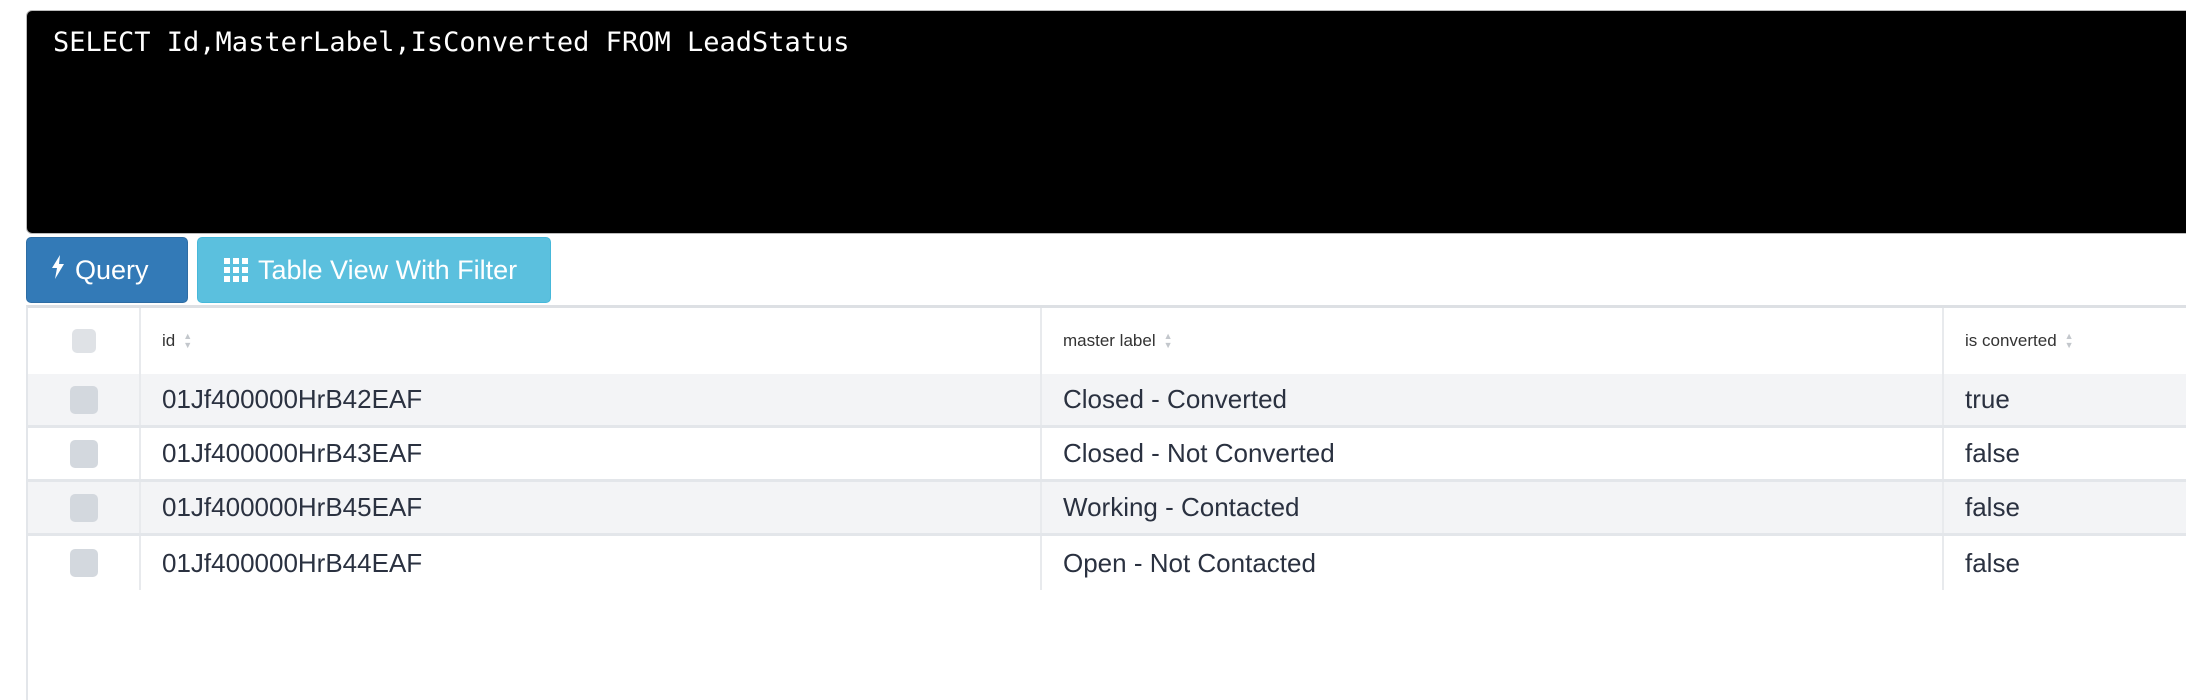 The width and height of the screenshot is (2186, 700). Describe the element at coordinates (1493, 399) in the screenshot. I see `cell-master-label: Closed - Converted` at that location.